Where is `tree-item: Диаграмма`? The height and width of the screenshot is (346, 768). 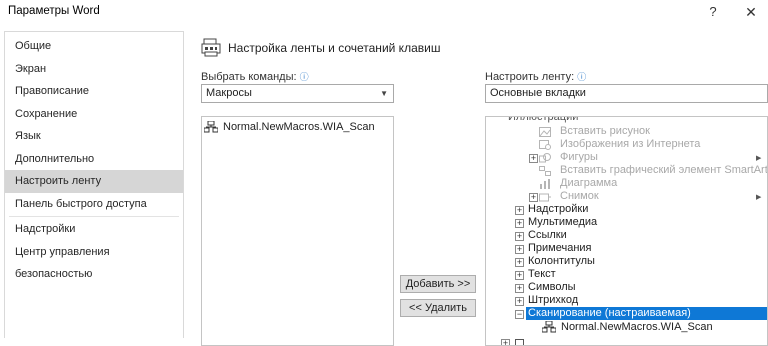
tree-item: Диаграмма is located at coordinates (588, 183).